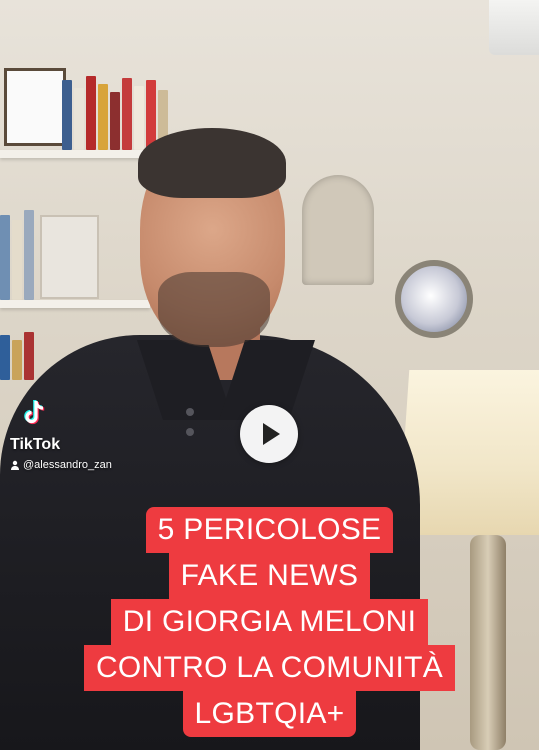  I want to click on username-text: @alessandro_zan, so click(67, 465).